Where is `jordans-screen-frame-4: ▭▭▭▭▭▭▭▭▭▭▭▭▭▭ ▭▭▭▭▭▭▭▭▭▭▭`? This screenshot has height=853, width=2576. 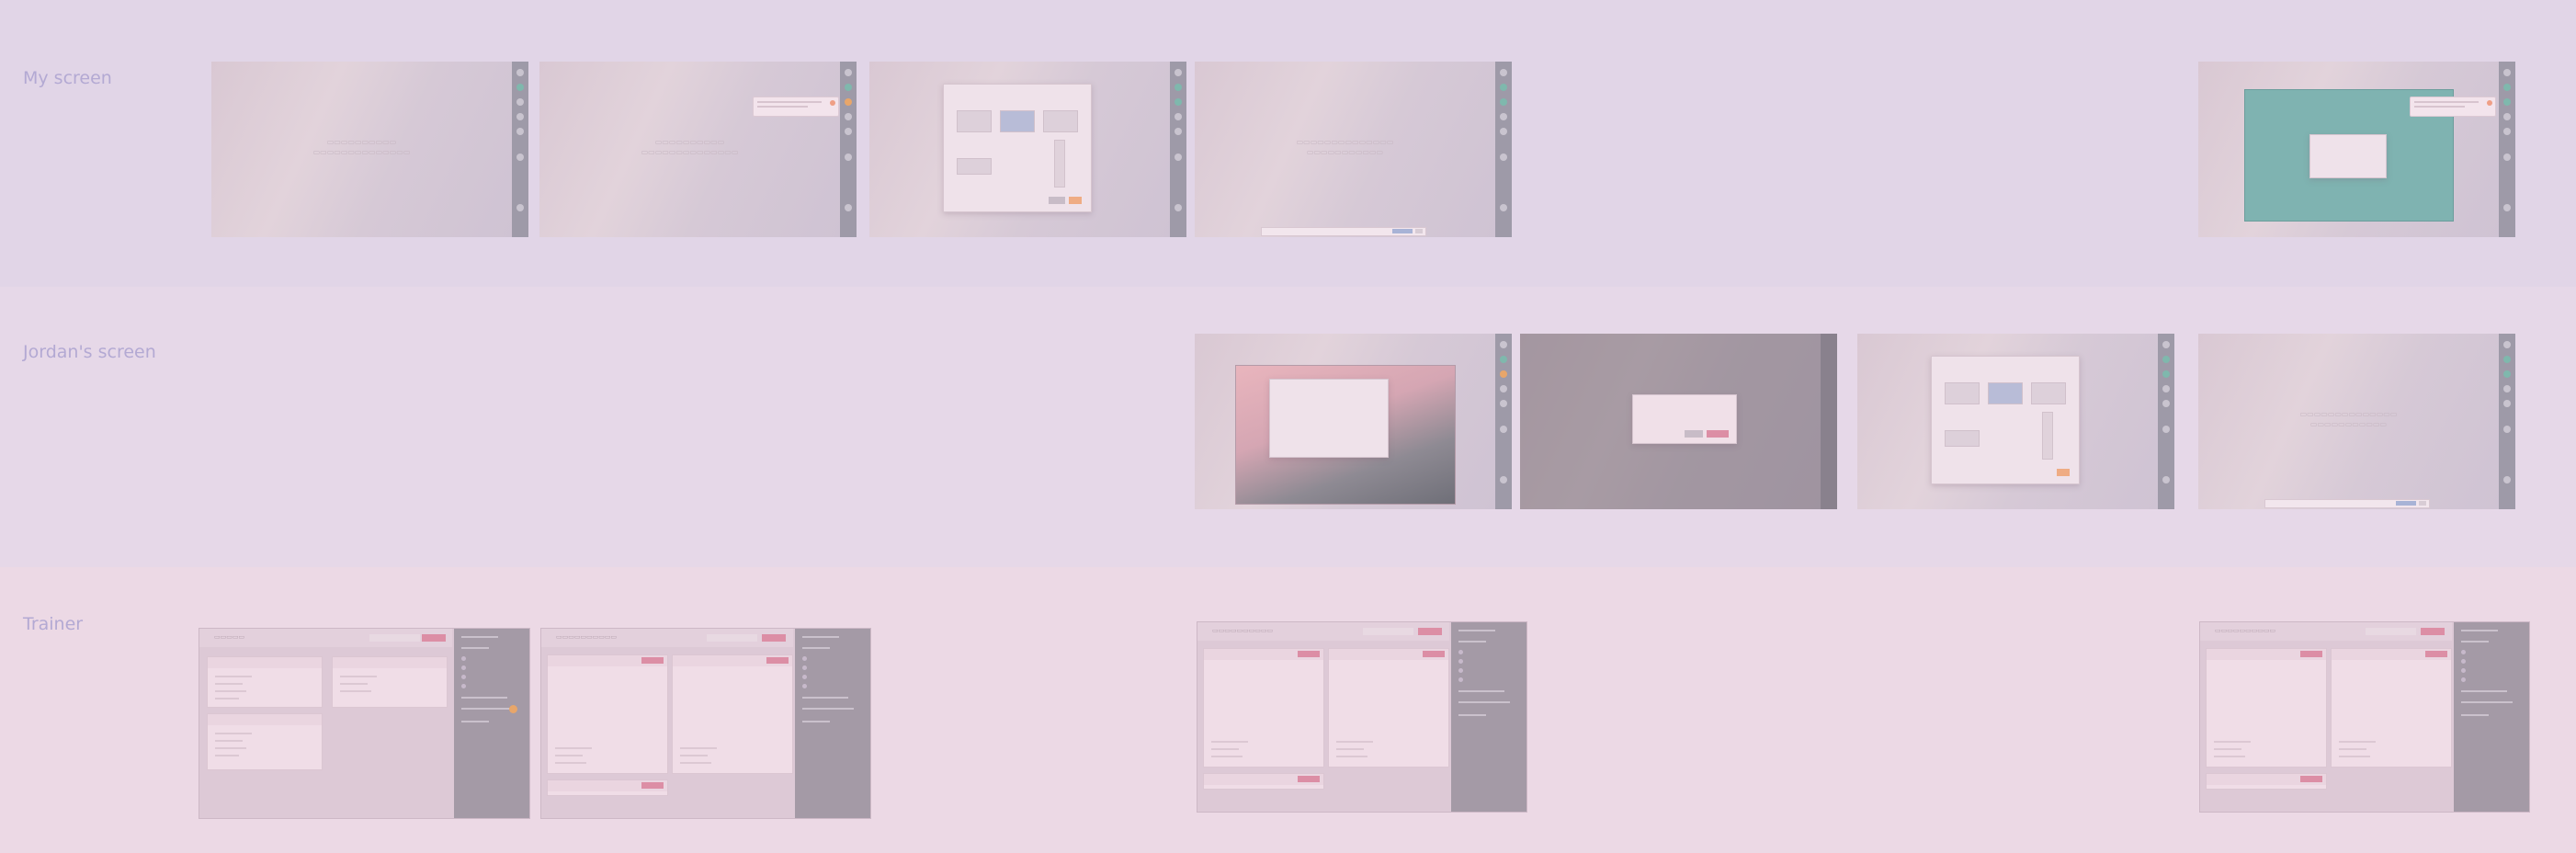
jordans-screen-frame-4: ▭▭▭▭▭▭▭▭▭▭▭▭▭▭ ▭▭▭▭▭▭▭▭▭▭▭ is located at coordinates (2356, 421).